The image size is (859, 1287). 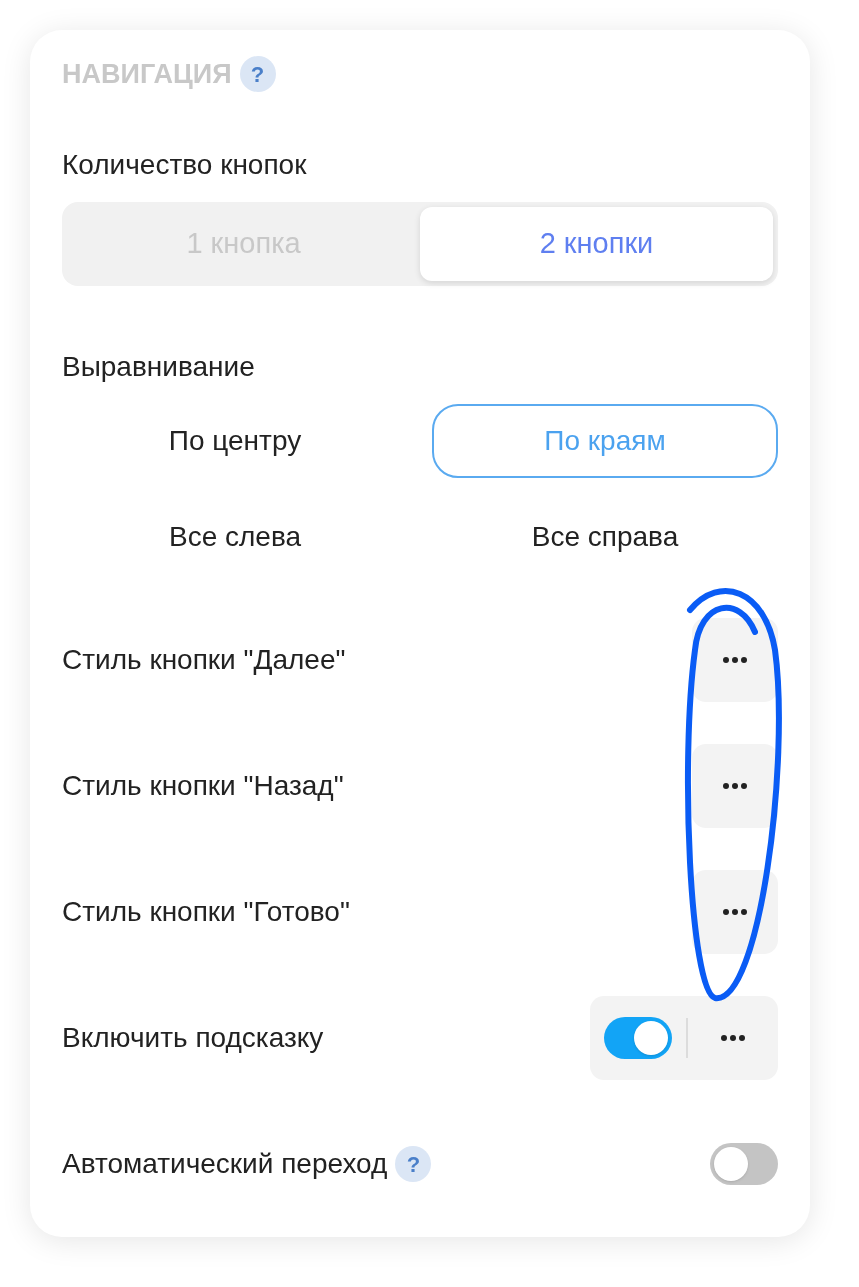 I want to click on setting-label: Автоматический переход, so click(x=225, y=1164).